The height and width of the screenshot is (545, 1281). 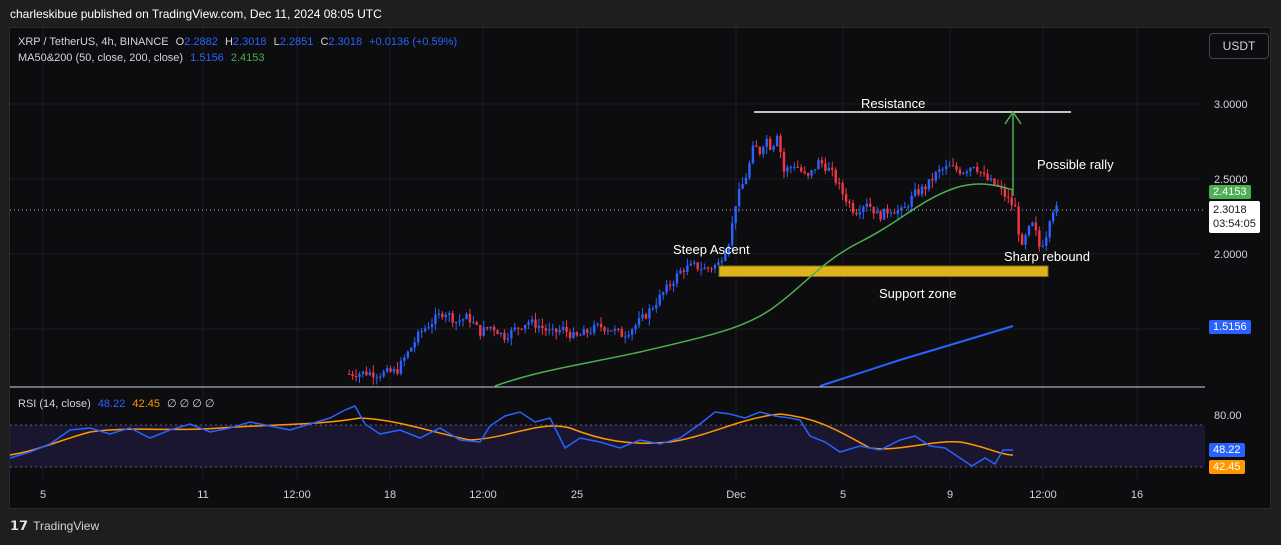 I want to click on high-label: H, so click(x=228, y=42).